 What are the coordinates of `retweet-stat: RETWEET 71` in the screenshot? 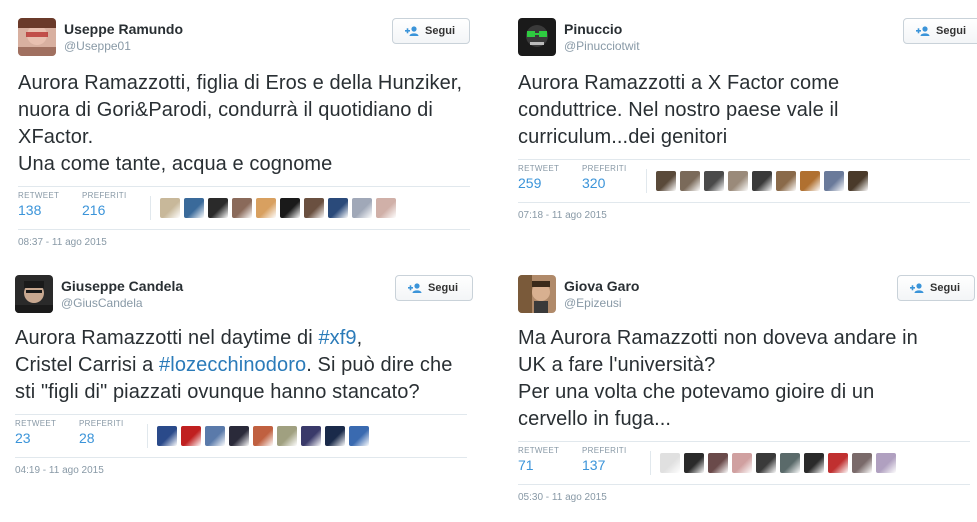 It's located at (538, 459).